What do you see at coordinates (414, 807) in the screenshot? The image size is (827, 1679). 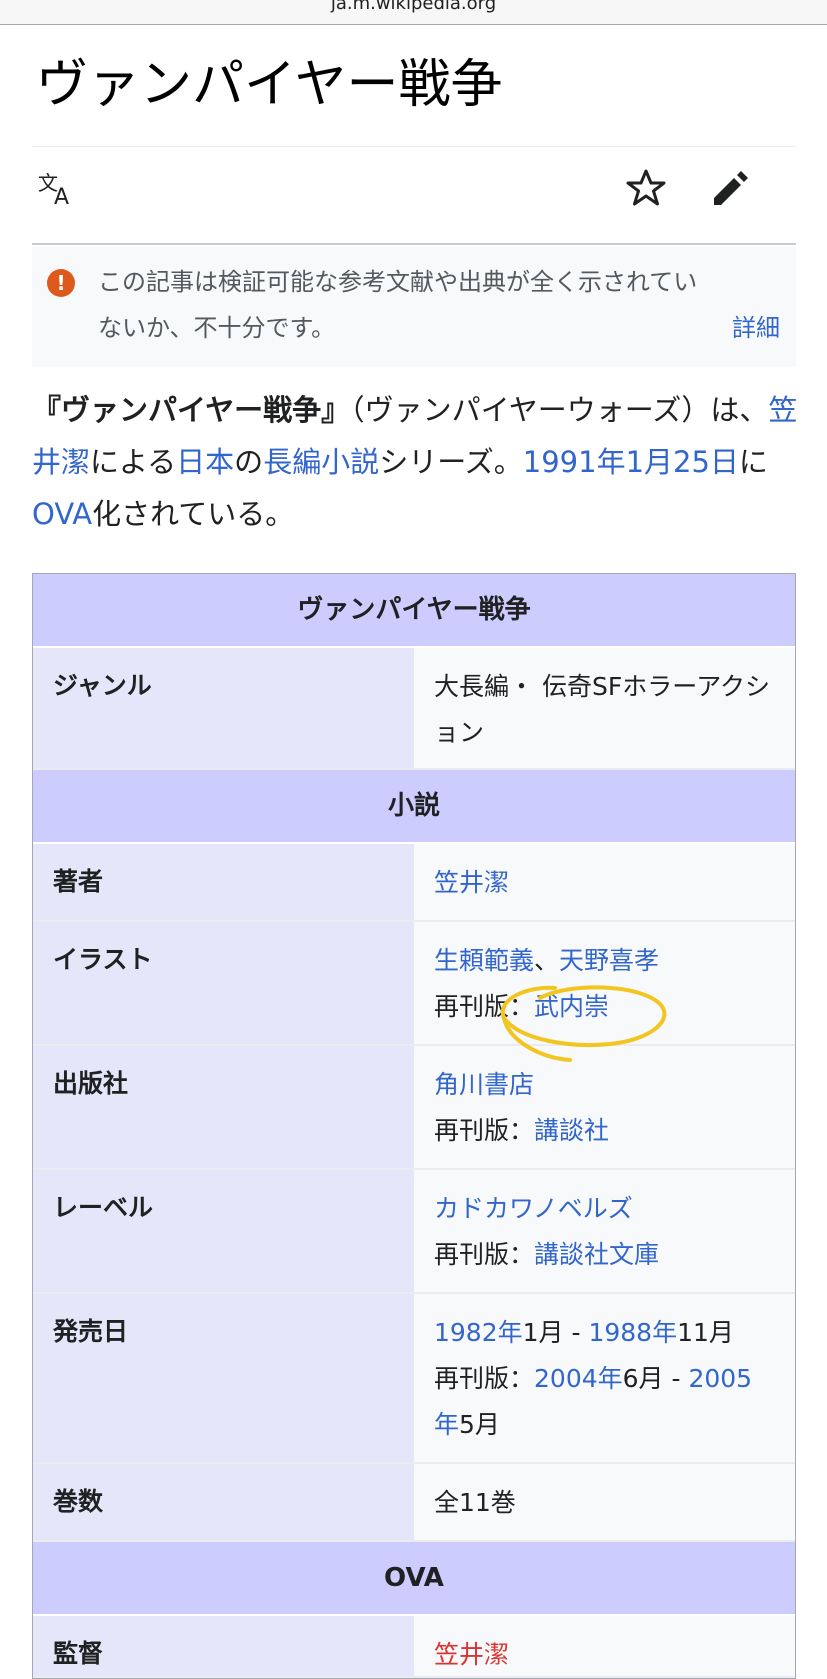 I see `section-header-novel: 小説` at bounding box center [414, 807].